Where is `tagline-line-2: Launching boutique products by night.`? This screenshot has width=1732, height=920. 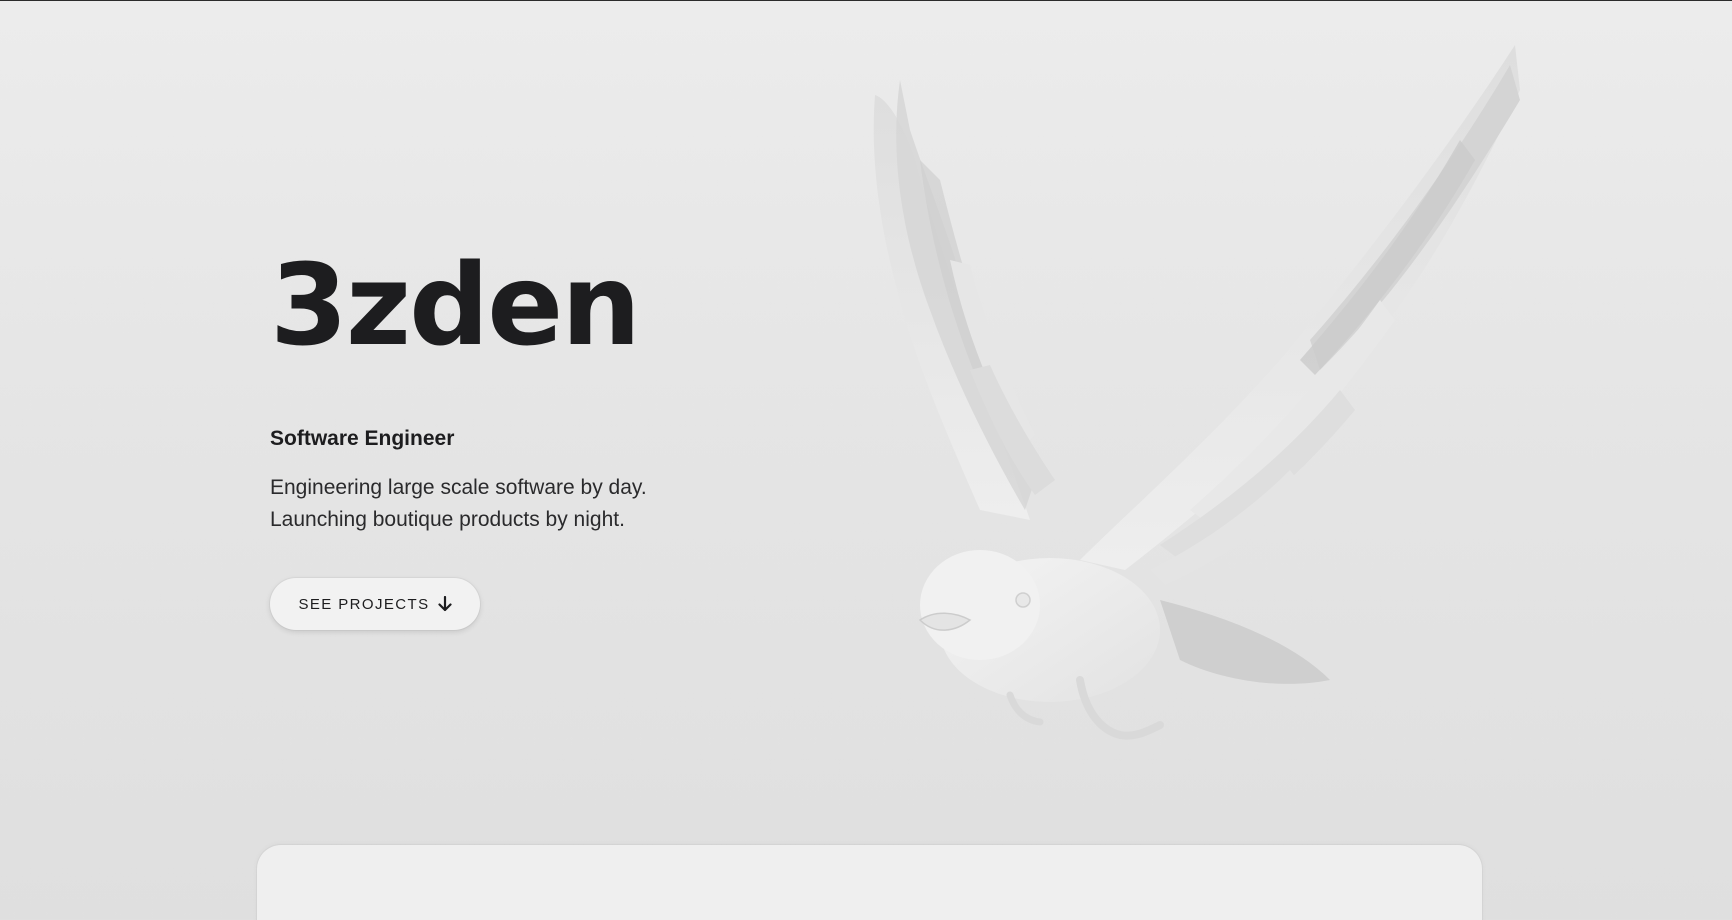
tagline-line-2: Launching boutique products by night. is located at coordinates (447, 519).